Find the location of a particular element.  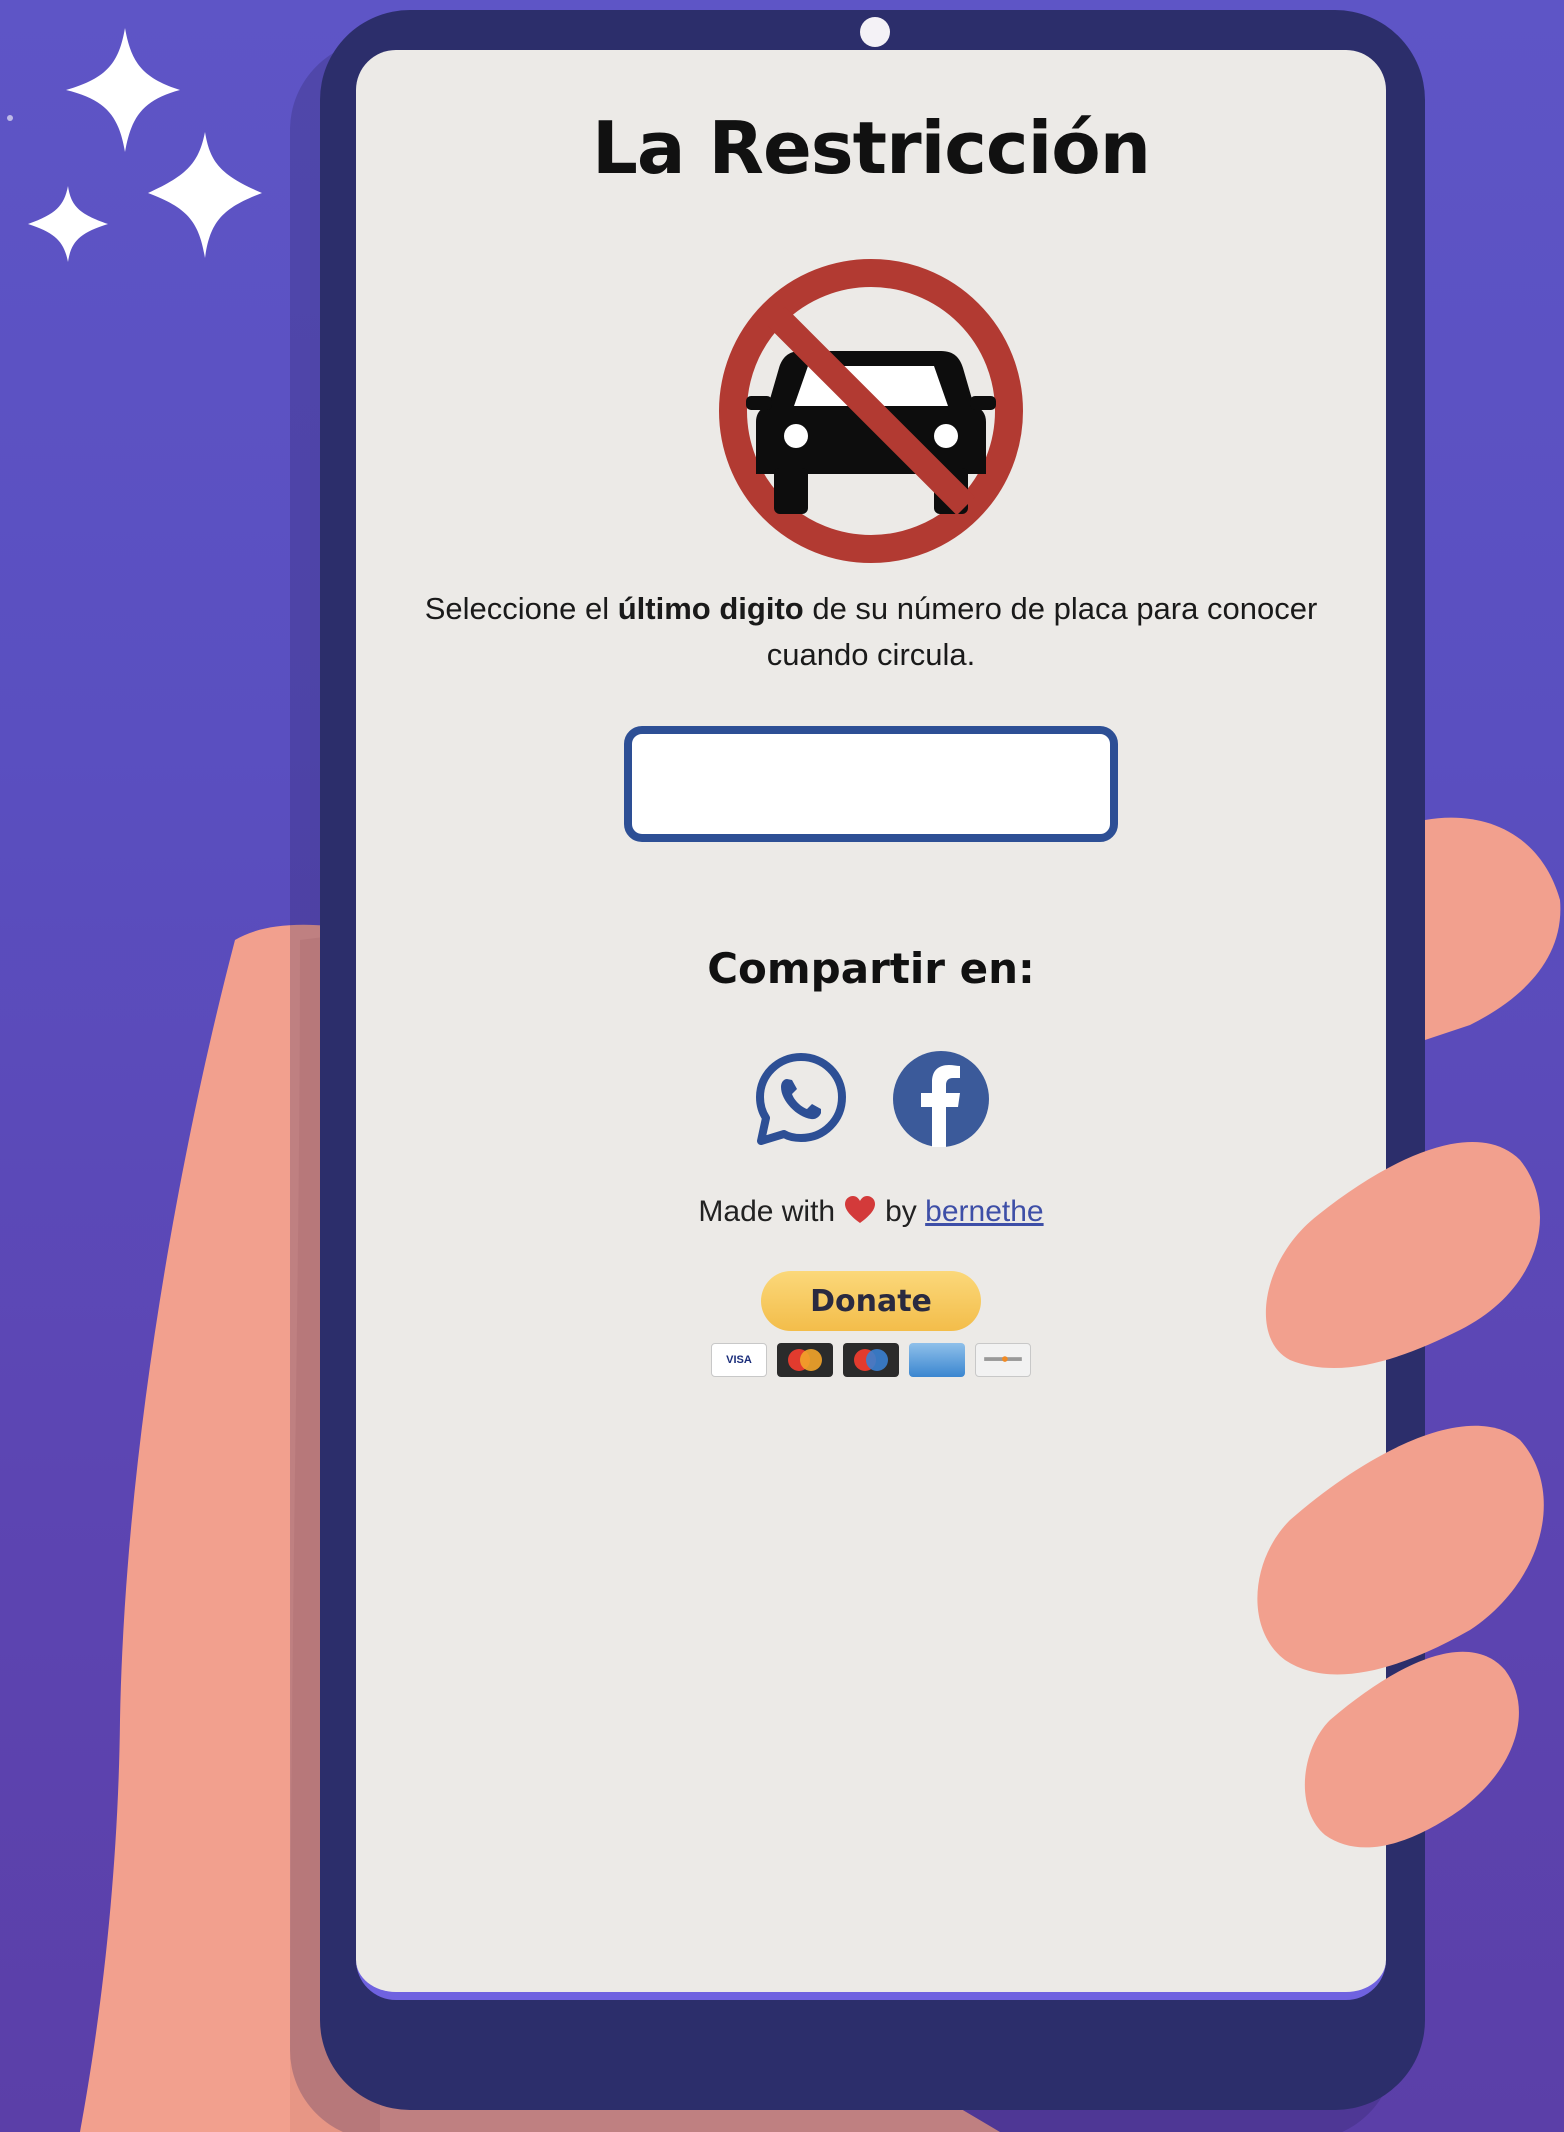

no-car-icon is located at coordinates (871, 411).